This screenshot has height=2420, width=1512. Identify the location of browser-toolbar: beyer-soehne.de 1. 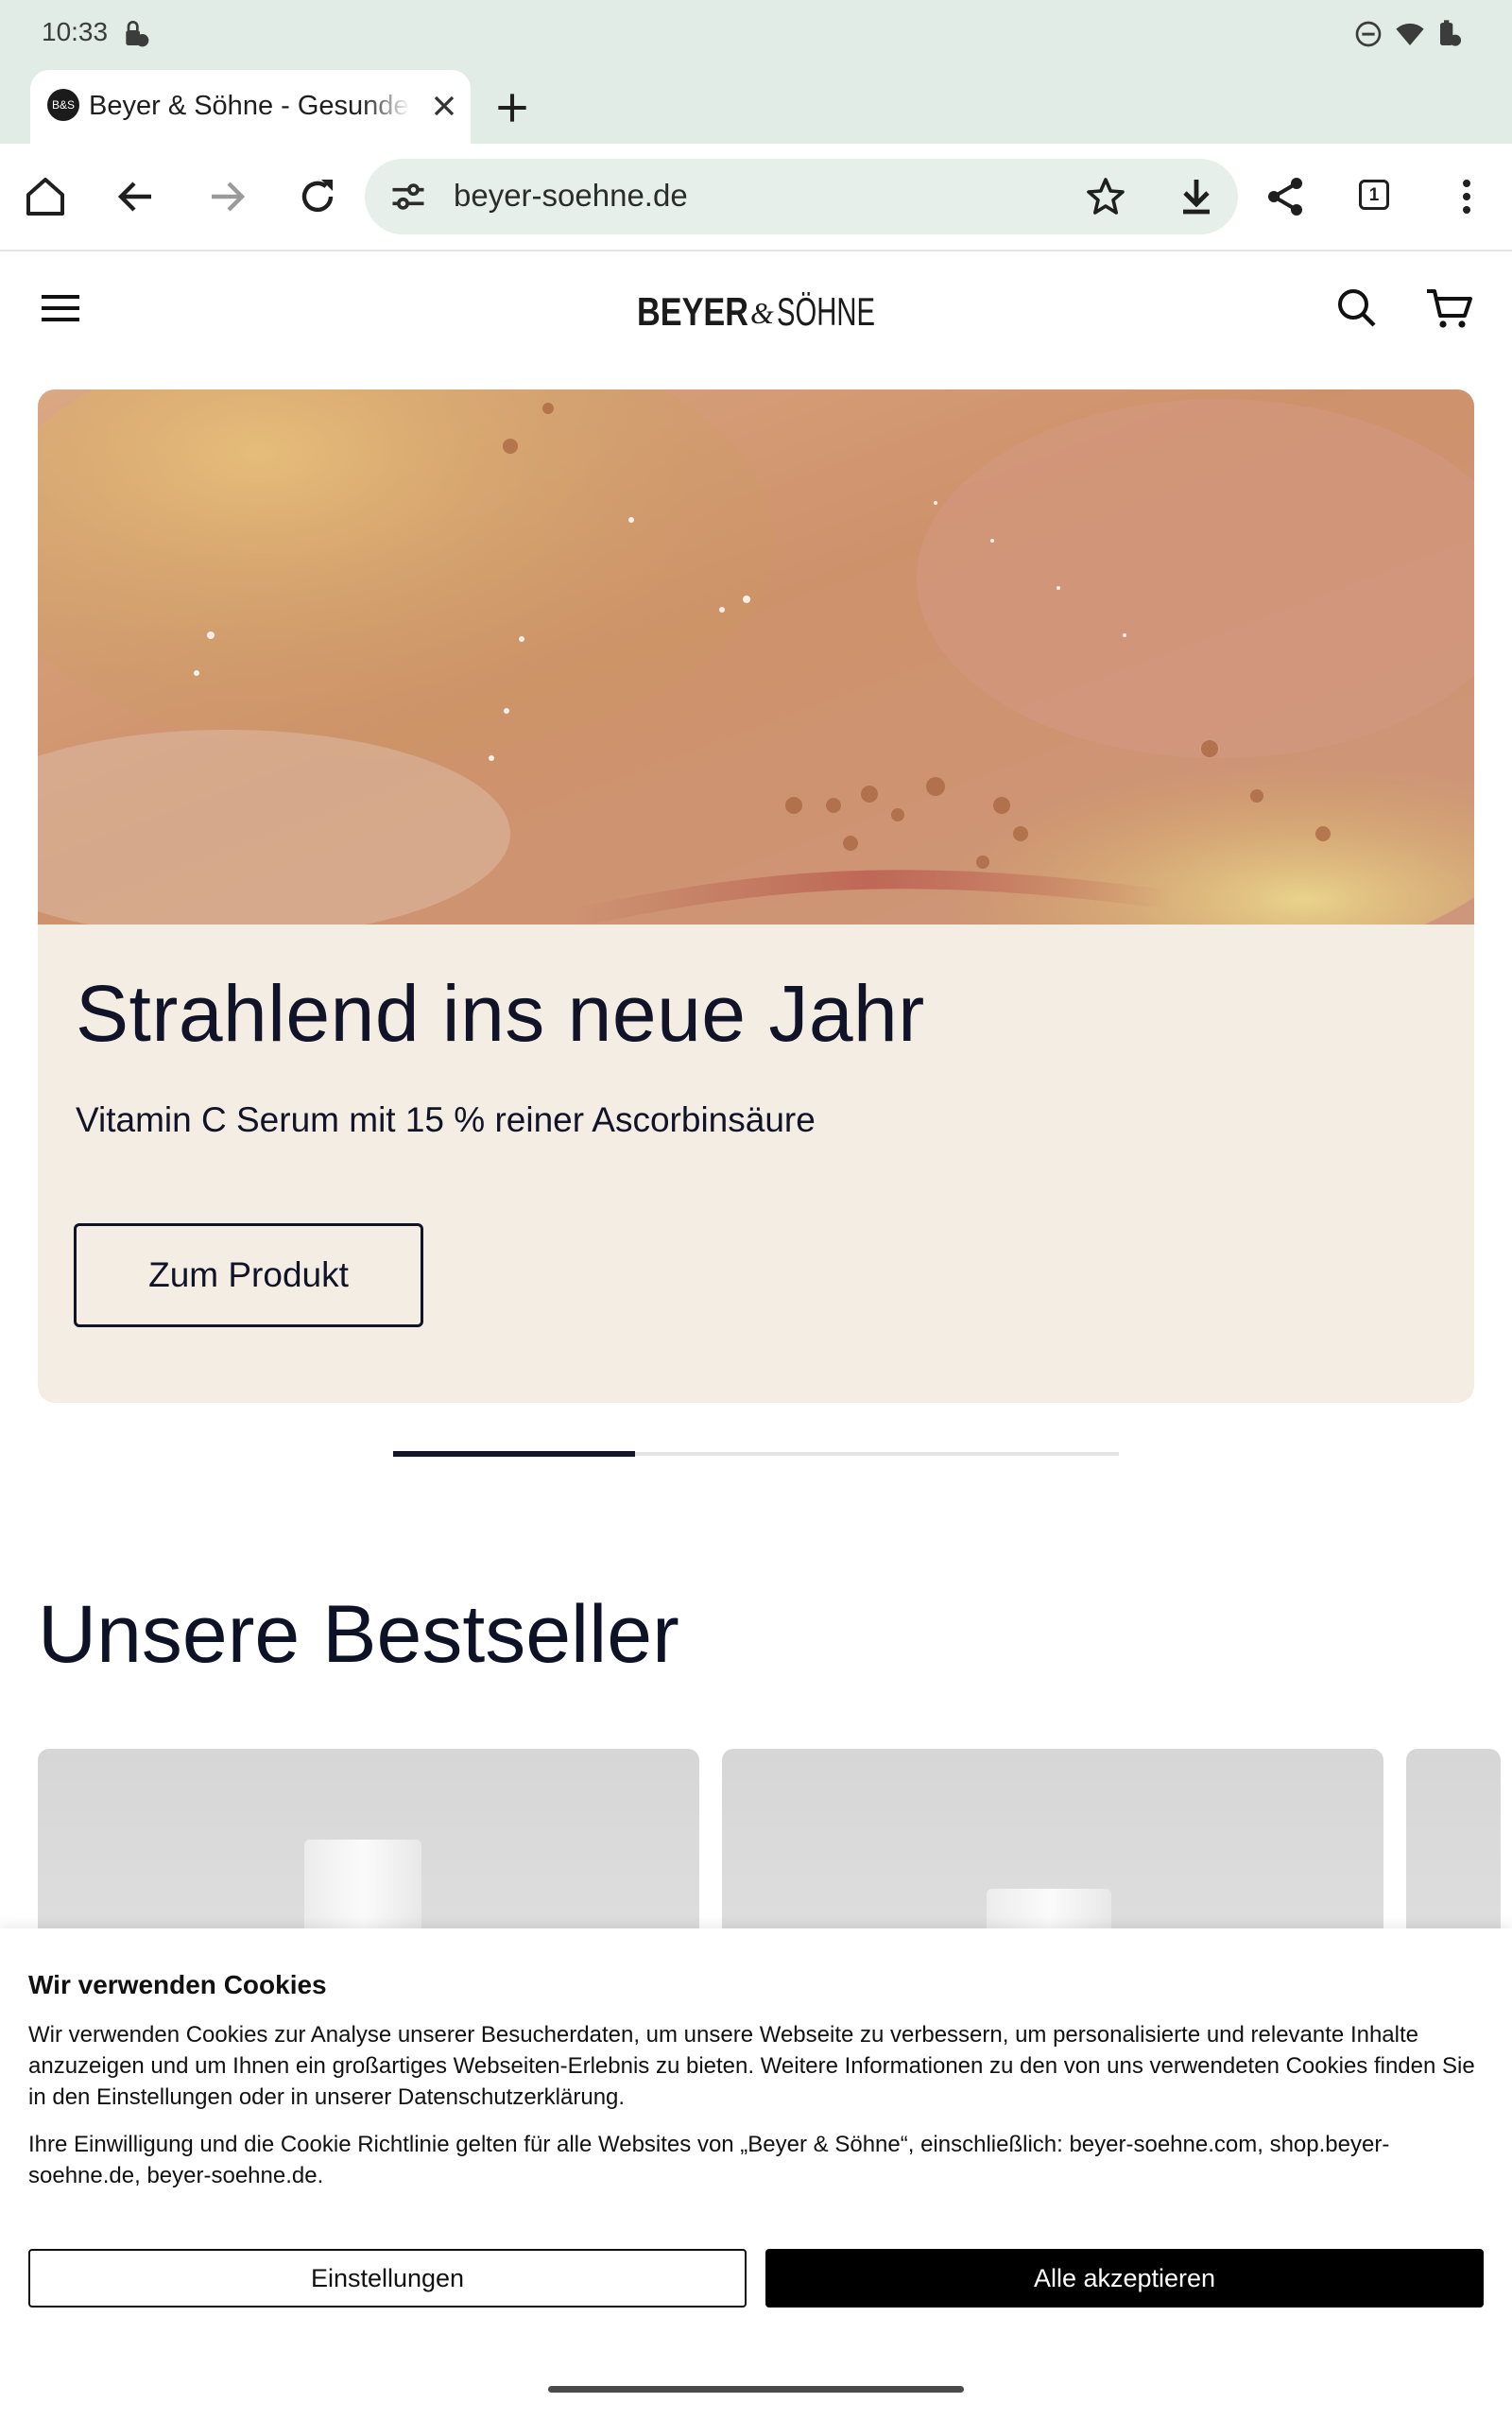
(756, 197).